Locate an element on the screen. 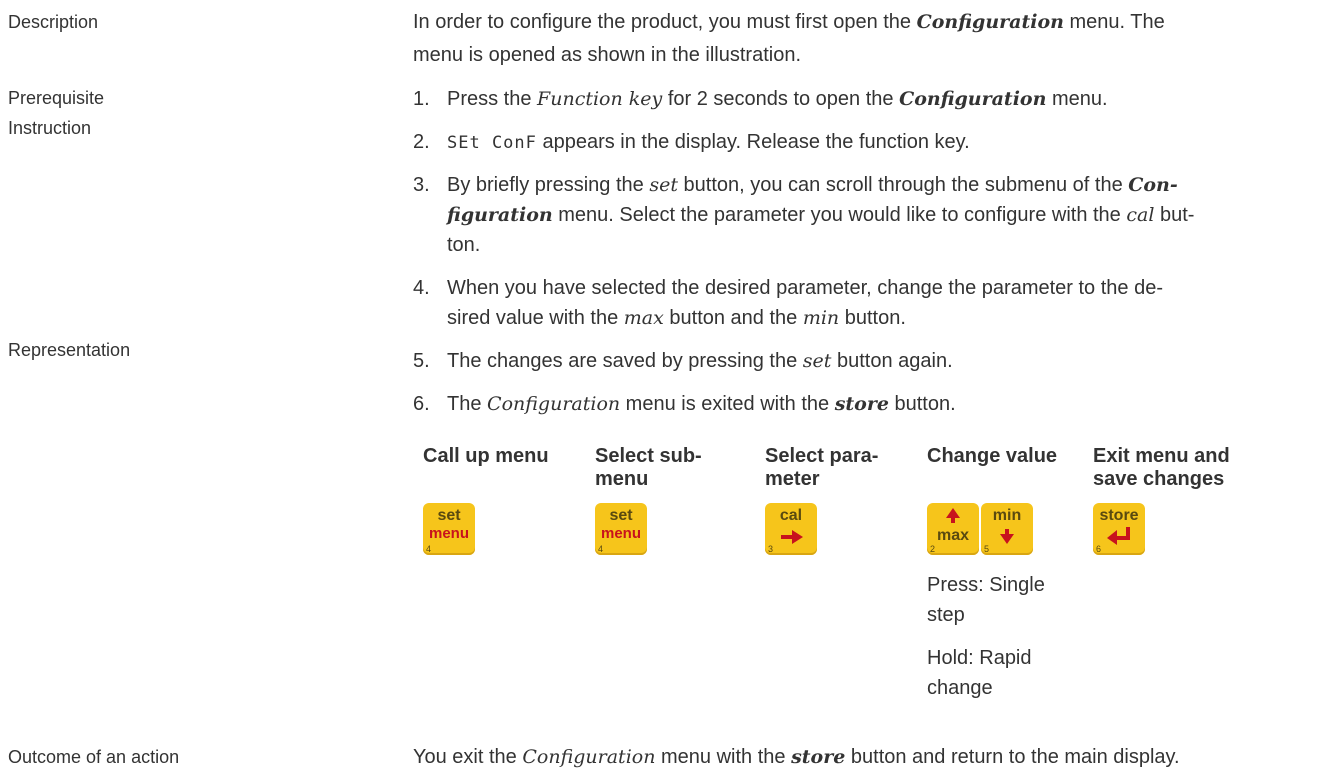  arrow-up-icon is located at coordinates (953, 515).